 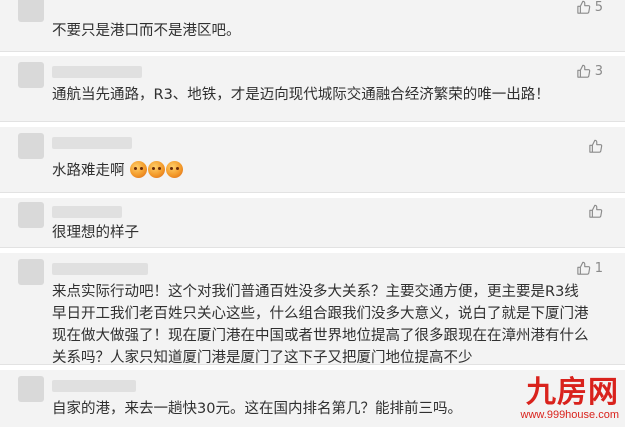 I want to click on watermark-url: www.999house.com, so click(x=569, y=415).